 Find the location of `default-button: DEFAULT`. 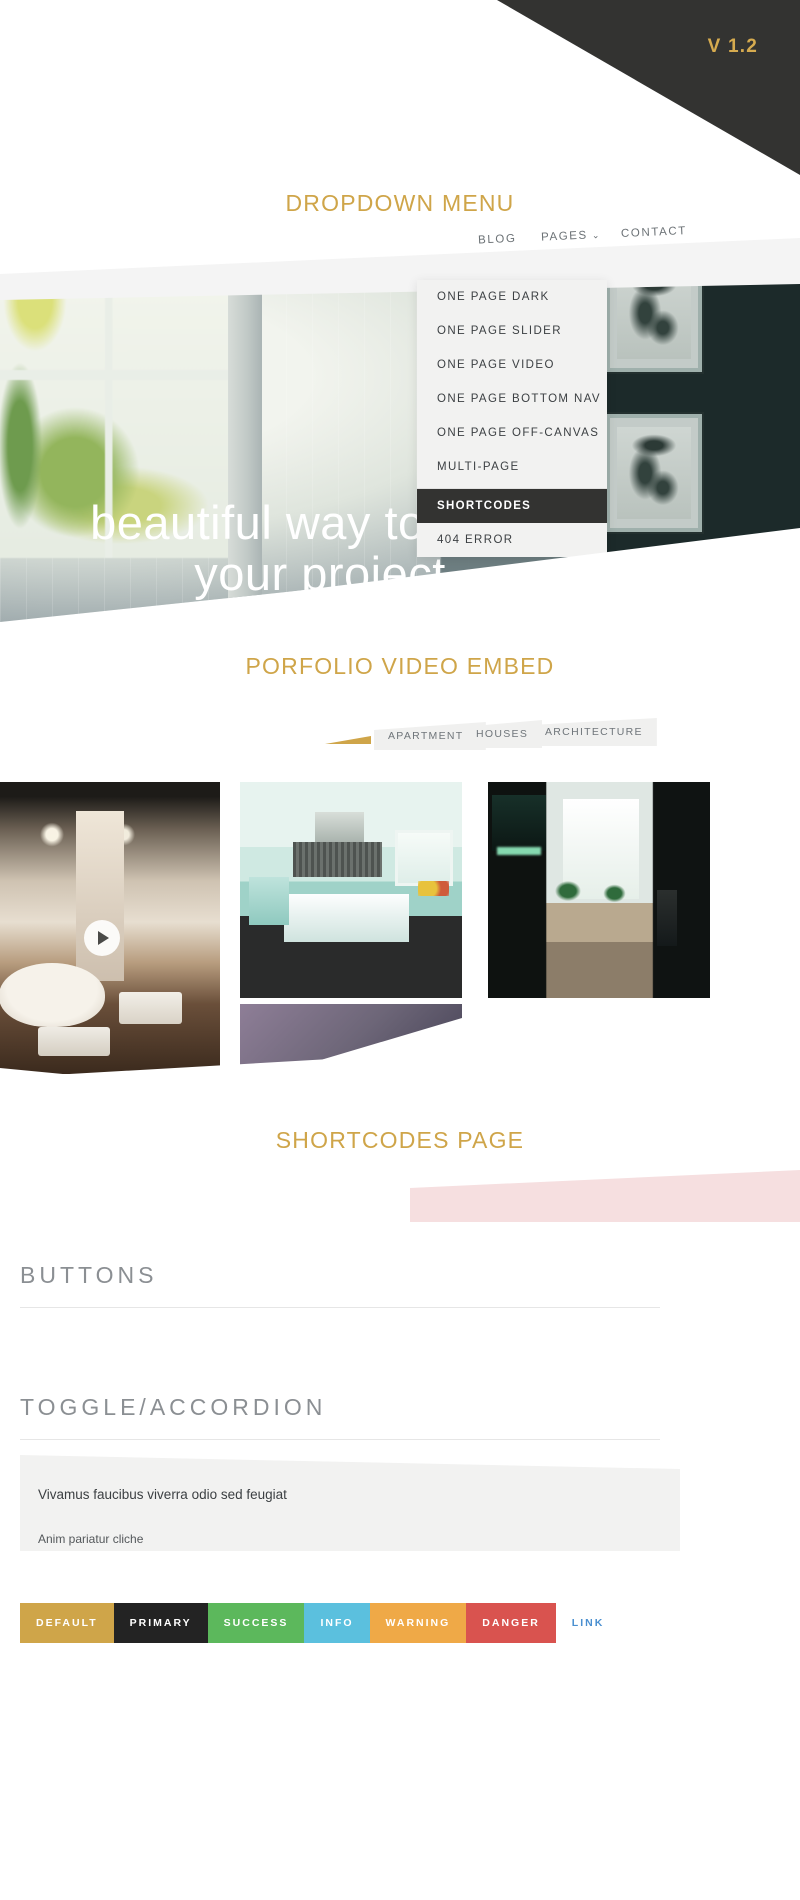

default-button: DEFAULT is located at coordinates (67, 1623).